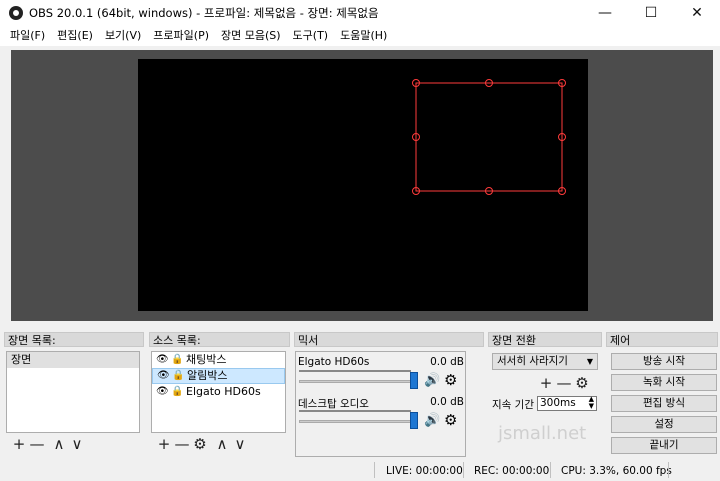  What do you see at coordinates (664, 361) in the screenshot?
I see `start-streaming-button: 방송 시작` at bounding box center [664, 361].